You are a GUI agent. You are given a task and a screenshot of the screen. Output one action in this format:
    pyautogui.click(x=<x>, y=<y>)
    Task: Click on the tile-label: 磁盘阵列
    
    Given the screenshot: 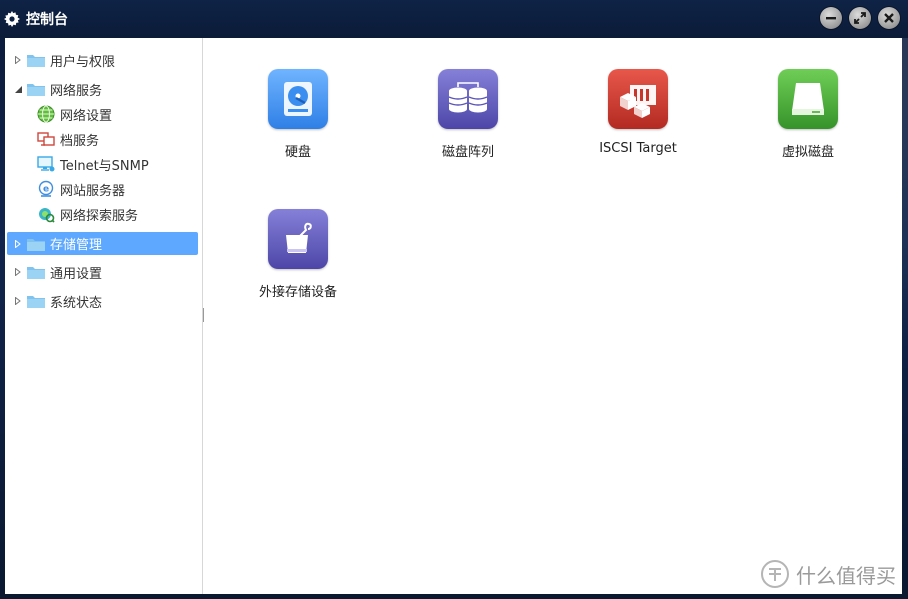 What is the action you would take?
    pyautogui.click(x=467, y=152)
    